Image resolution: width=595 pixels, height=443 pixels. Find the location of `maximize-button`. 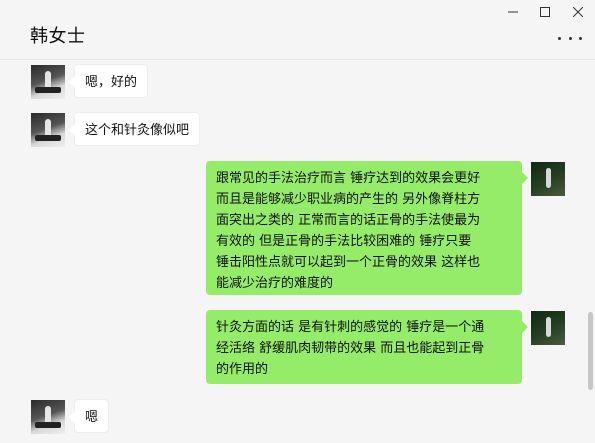

maximize-button is located at coordinates (545, 12).